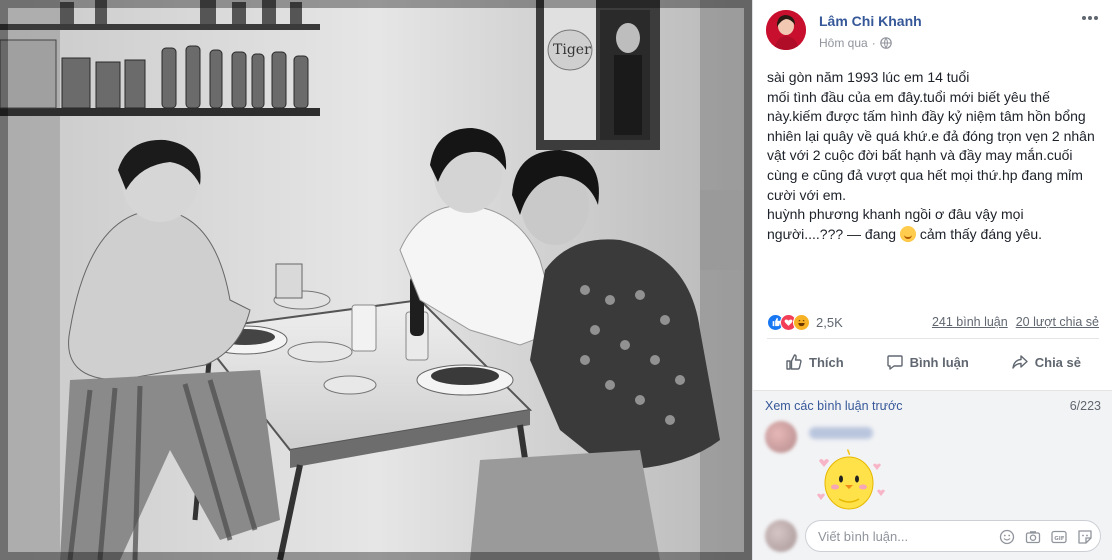 This screenshot has width=1112, height=560. I want to click on comment-composer: Viết bình luận... GIF, so click(932, 536).